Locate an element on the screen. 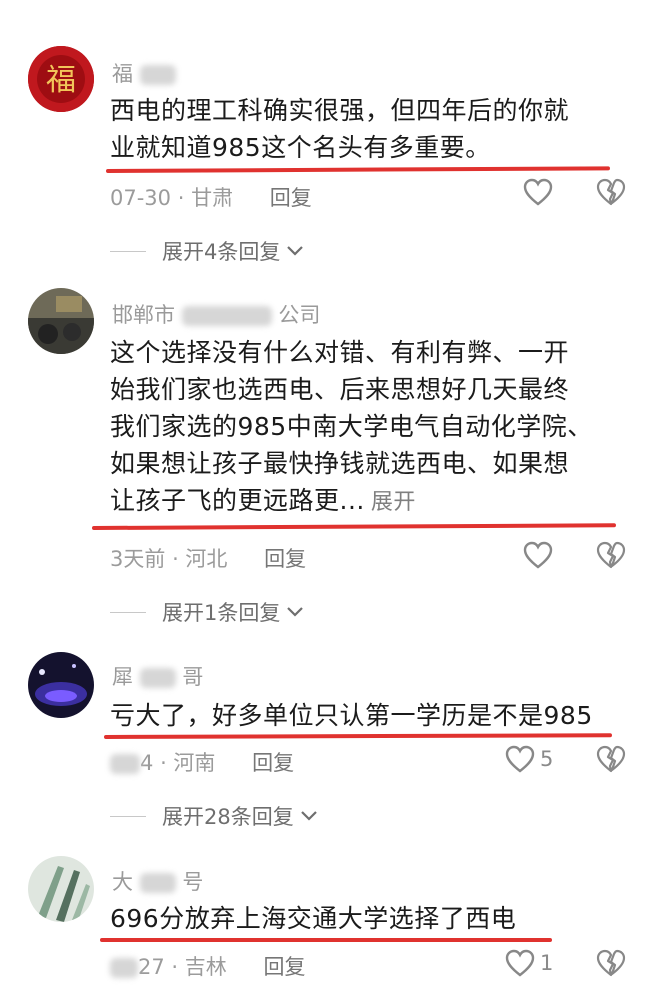  username: 犀 哥 is located at coordinates (157, 676).